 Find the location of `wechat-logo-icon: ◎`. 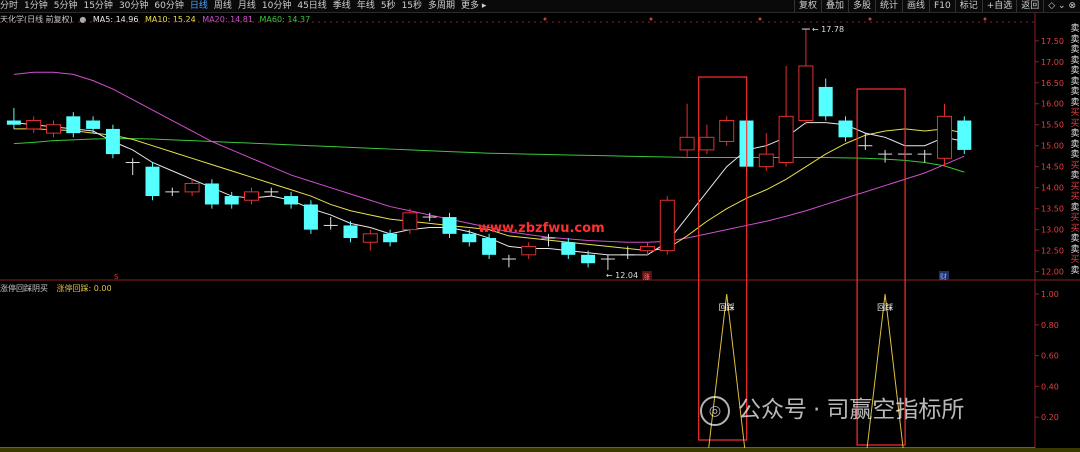

wechat-logo-icon: ◎ is located at coordinates (715, 410).